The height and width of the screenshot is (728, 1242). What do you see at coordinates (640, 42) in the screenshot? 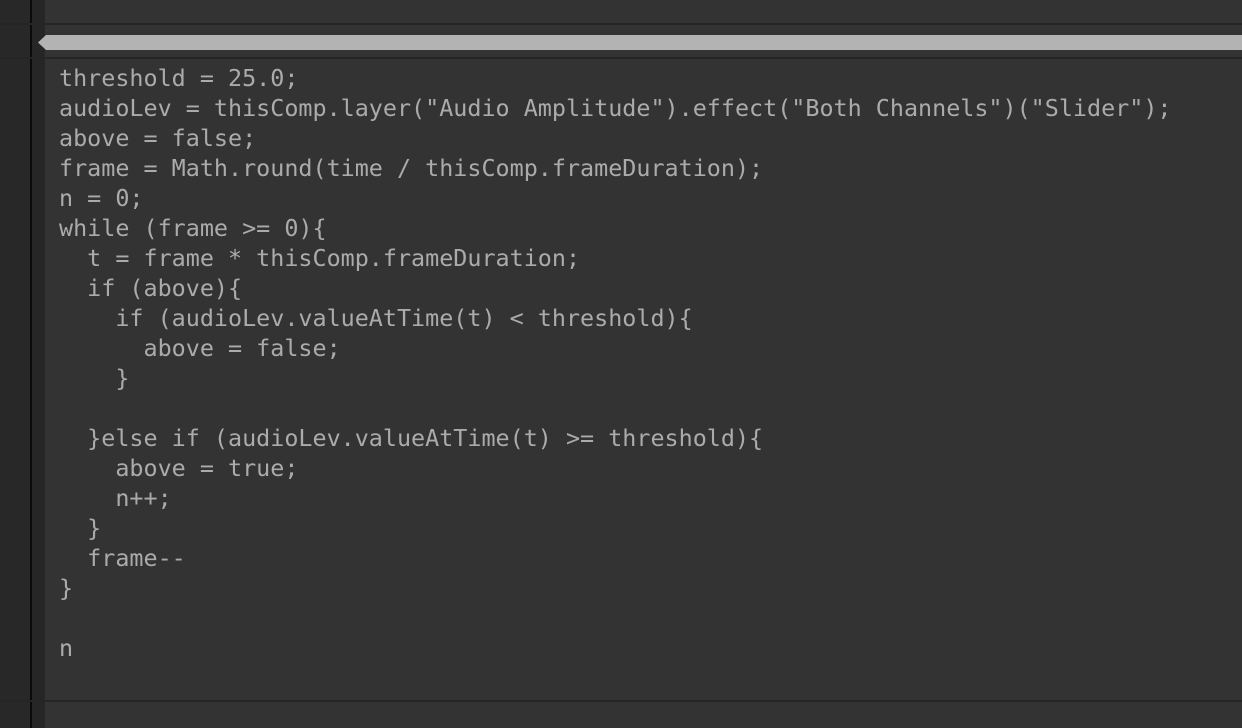
I see `horizontal-scrollbar` at bounding box center [640, 42].